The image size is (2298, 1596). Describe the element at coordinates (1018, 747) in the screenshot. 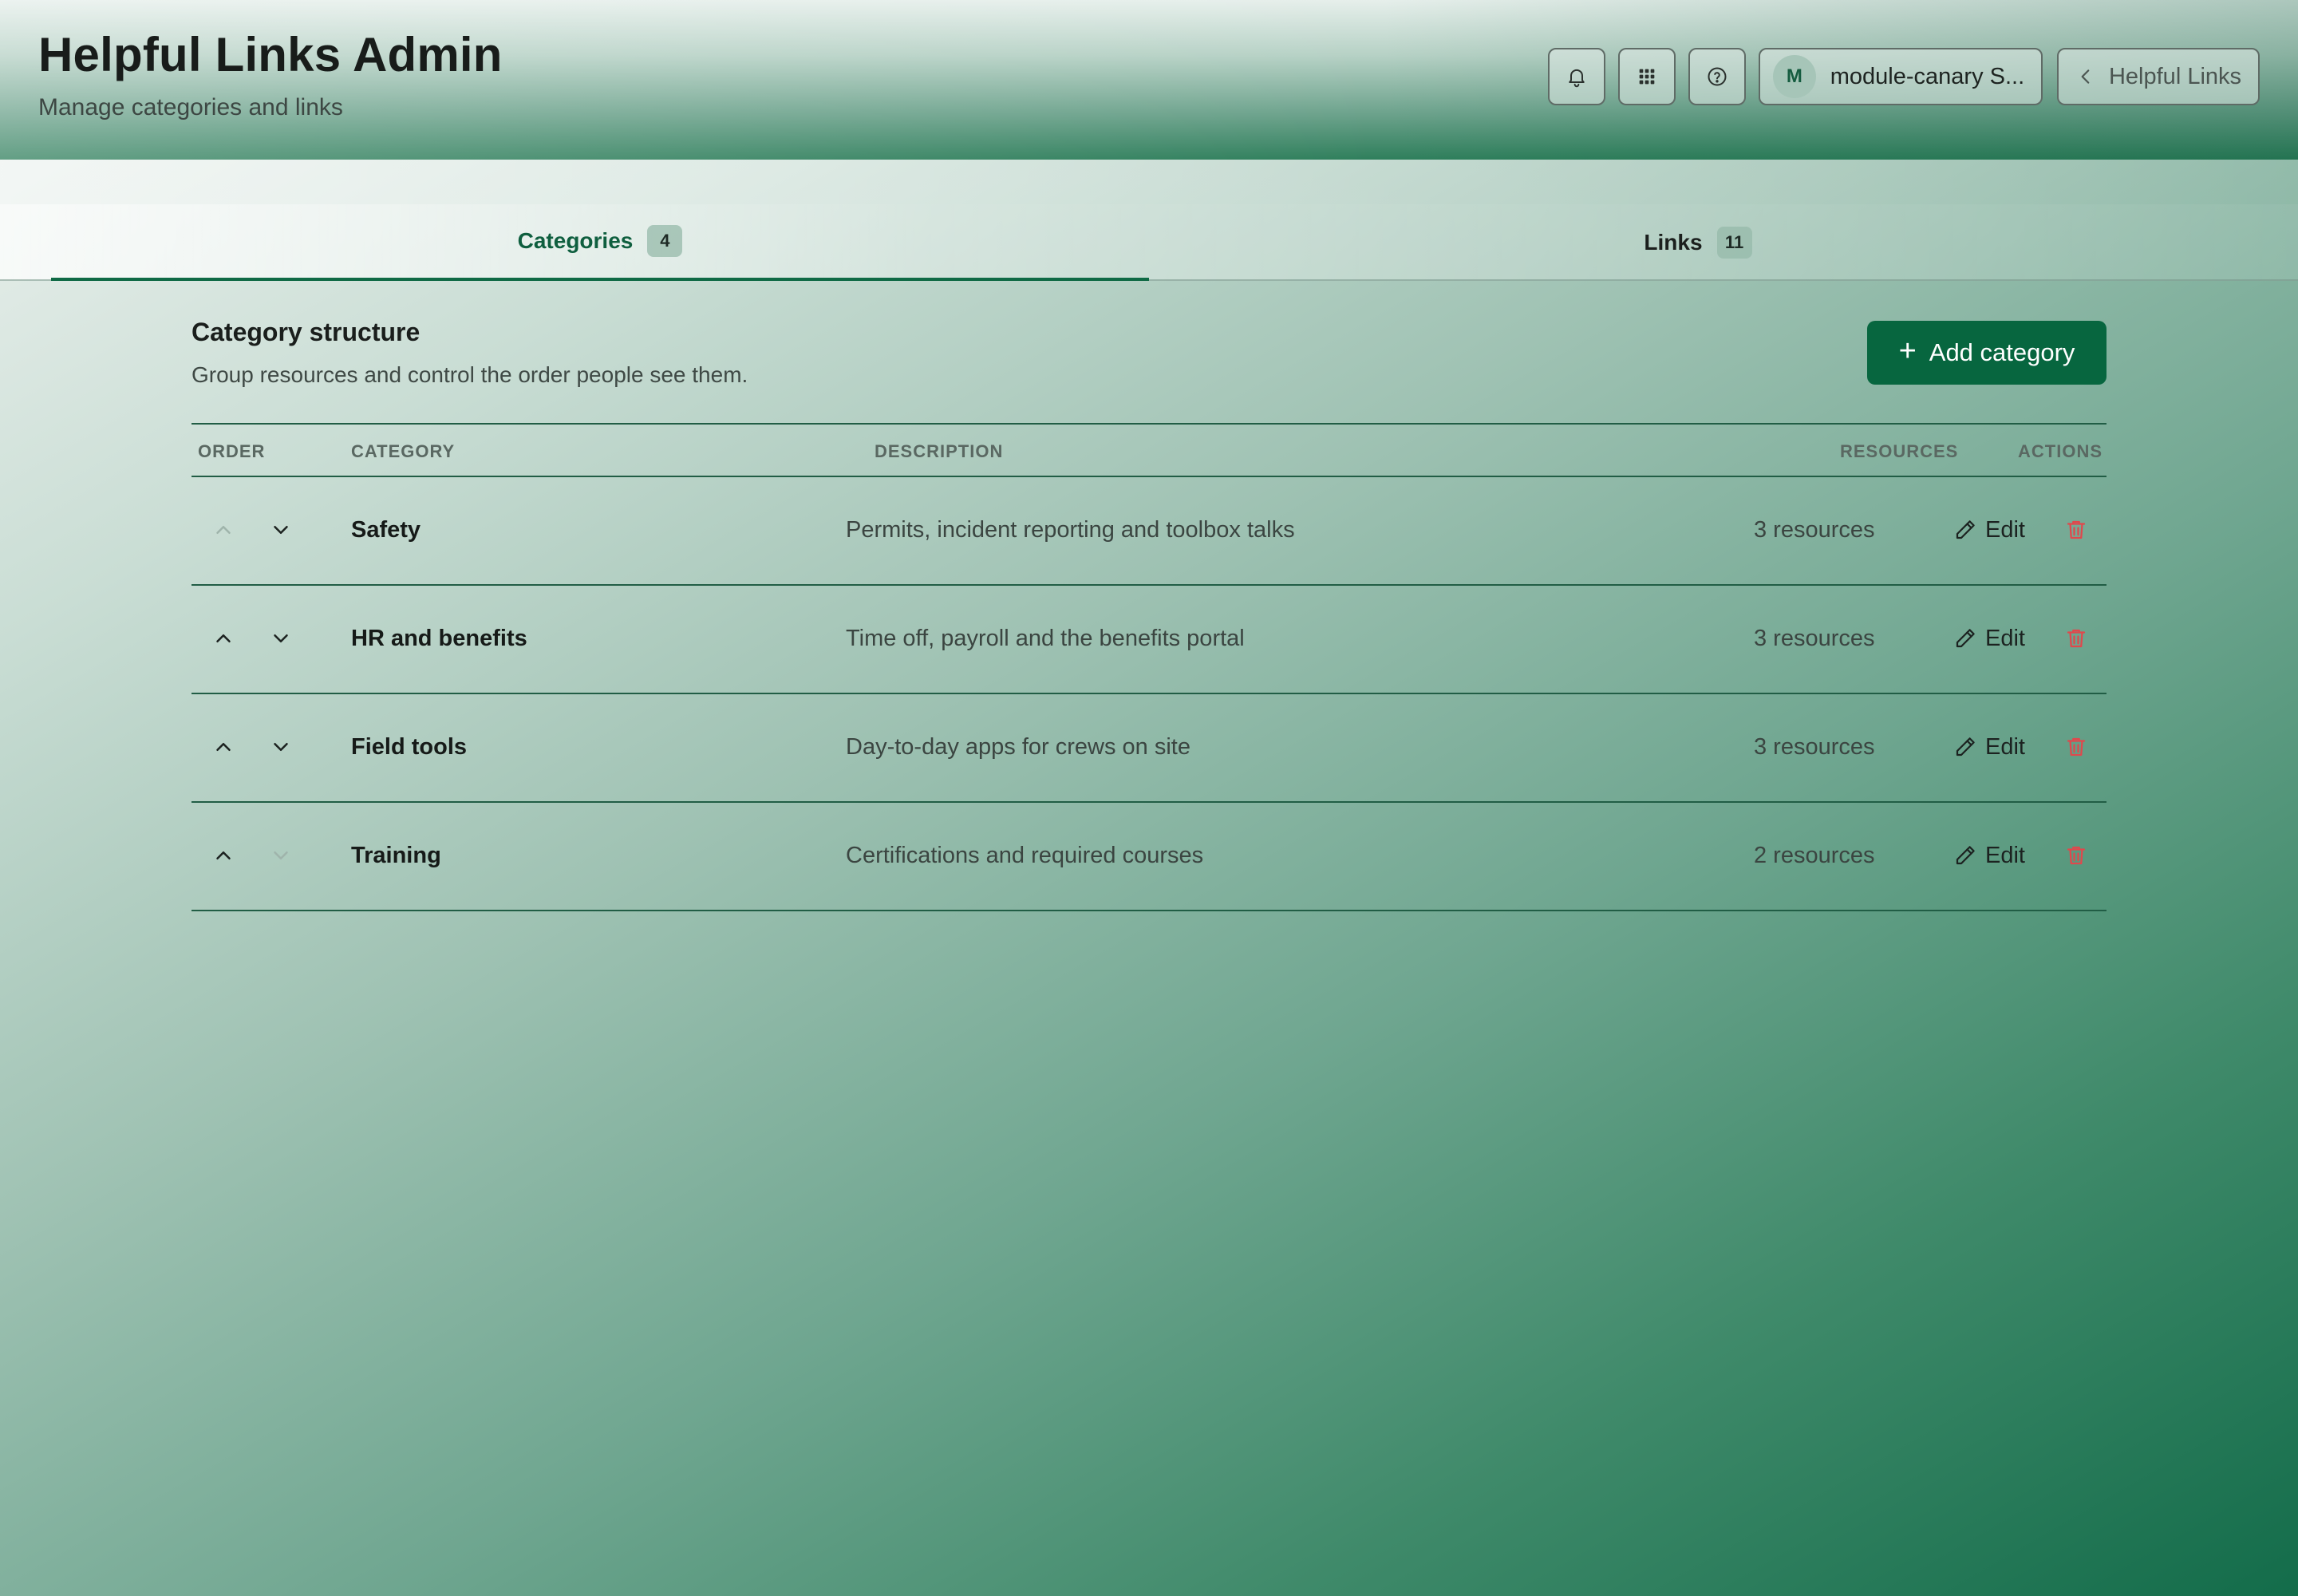

I see `category-description: Day-to-day apps for crews on site` at that location.